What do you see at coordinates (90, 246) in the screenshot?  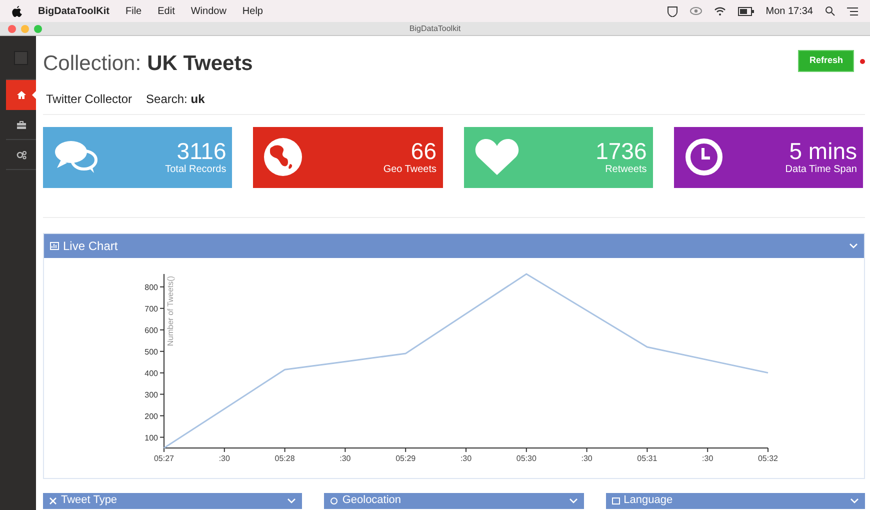 I see `panel-title: Live Chart` at bounding box center [90, 246].